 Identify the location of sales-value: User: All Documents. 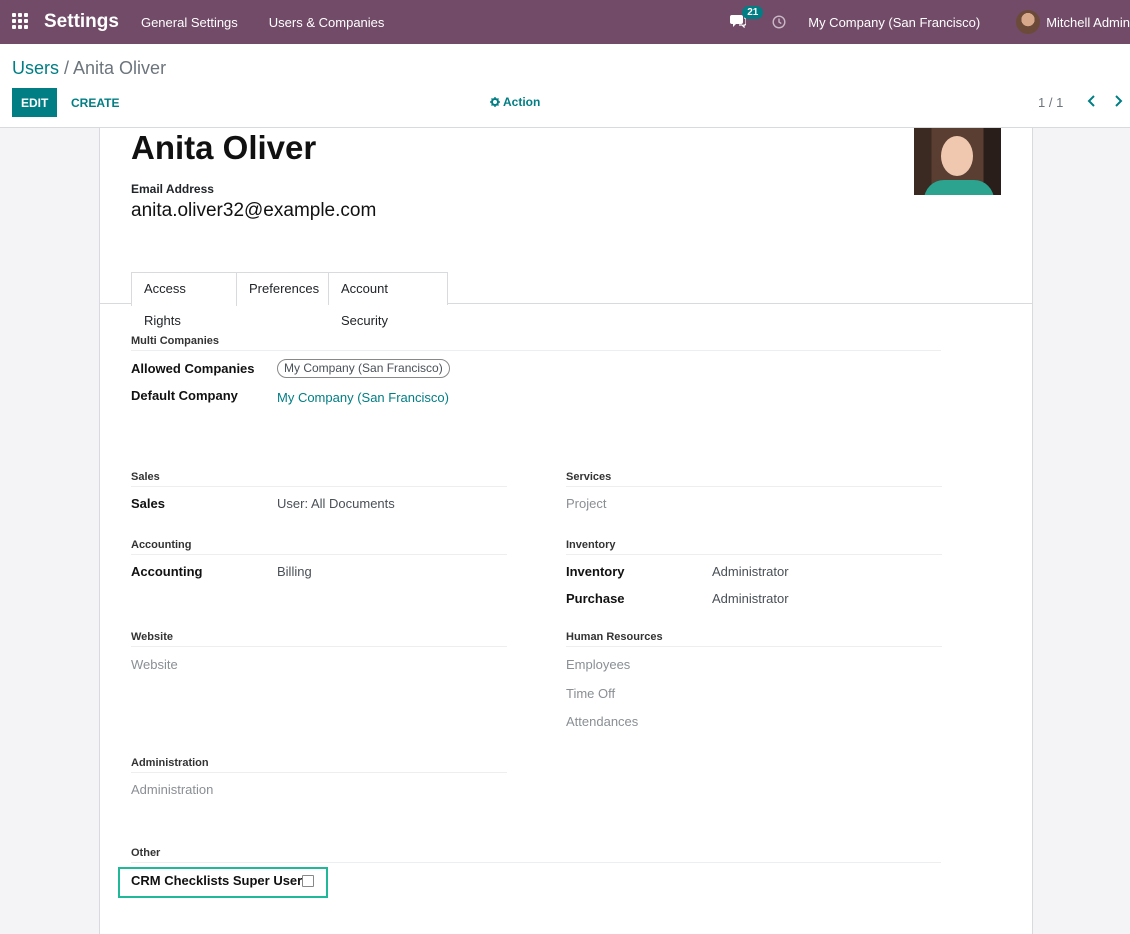
(336, 503).